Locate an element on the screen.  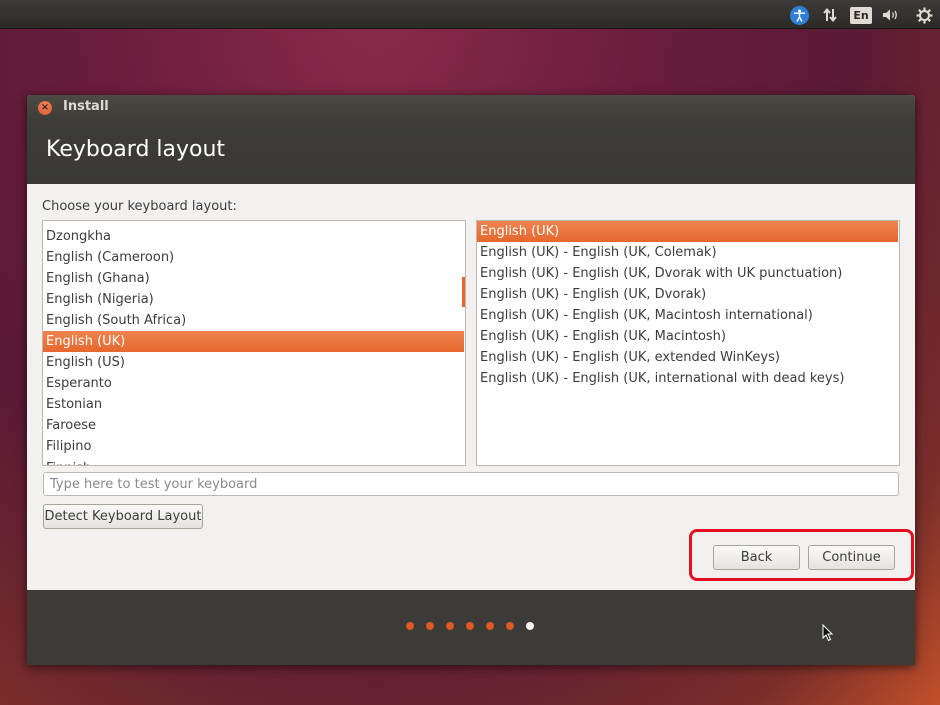
back-button: Back is located at coordinates (756, 557).